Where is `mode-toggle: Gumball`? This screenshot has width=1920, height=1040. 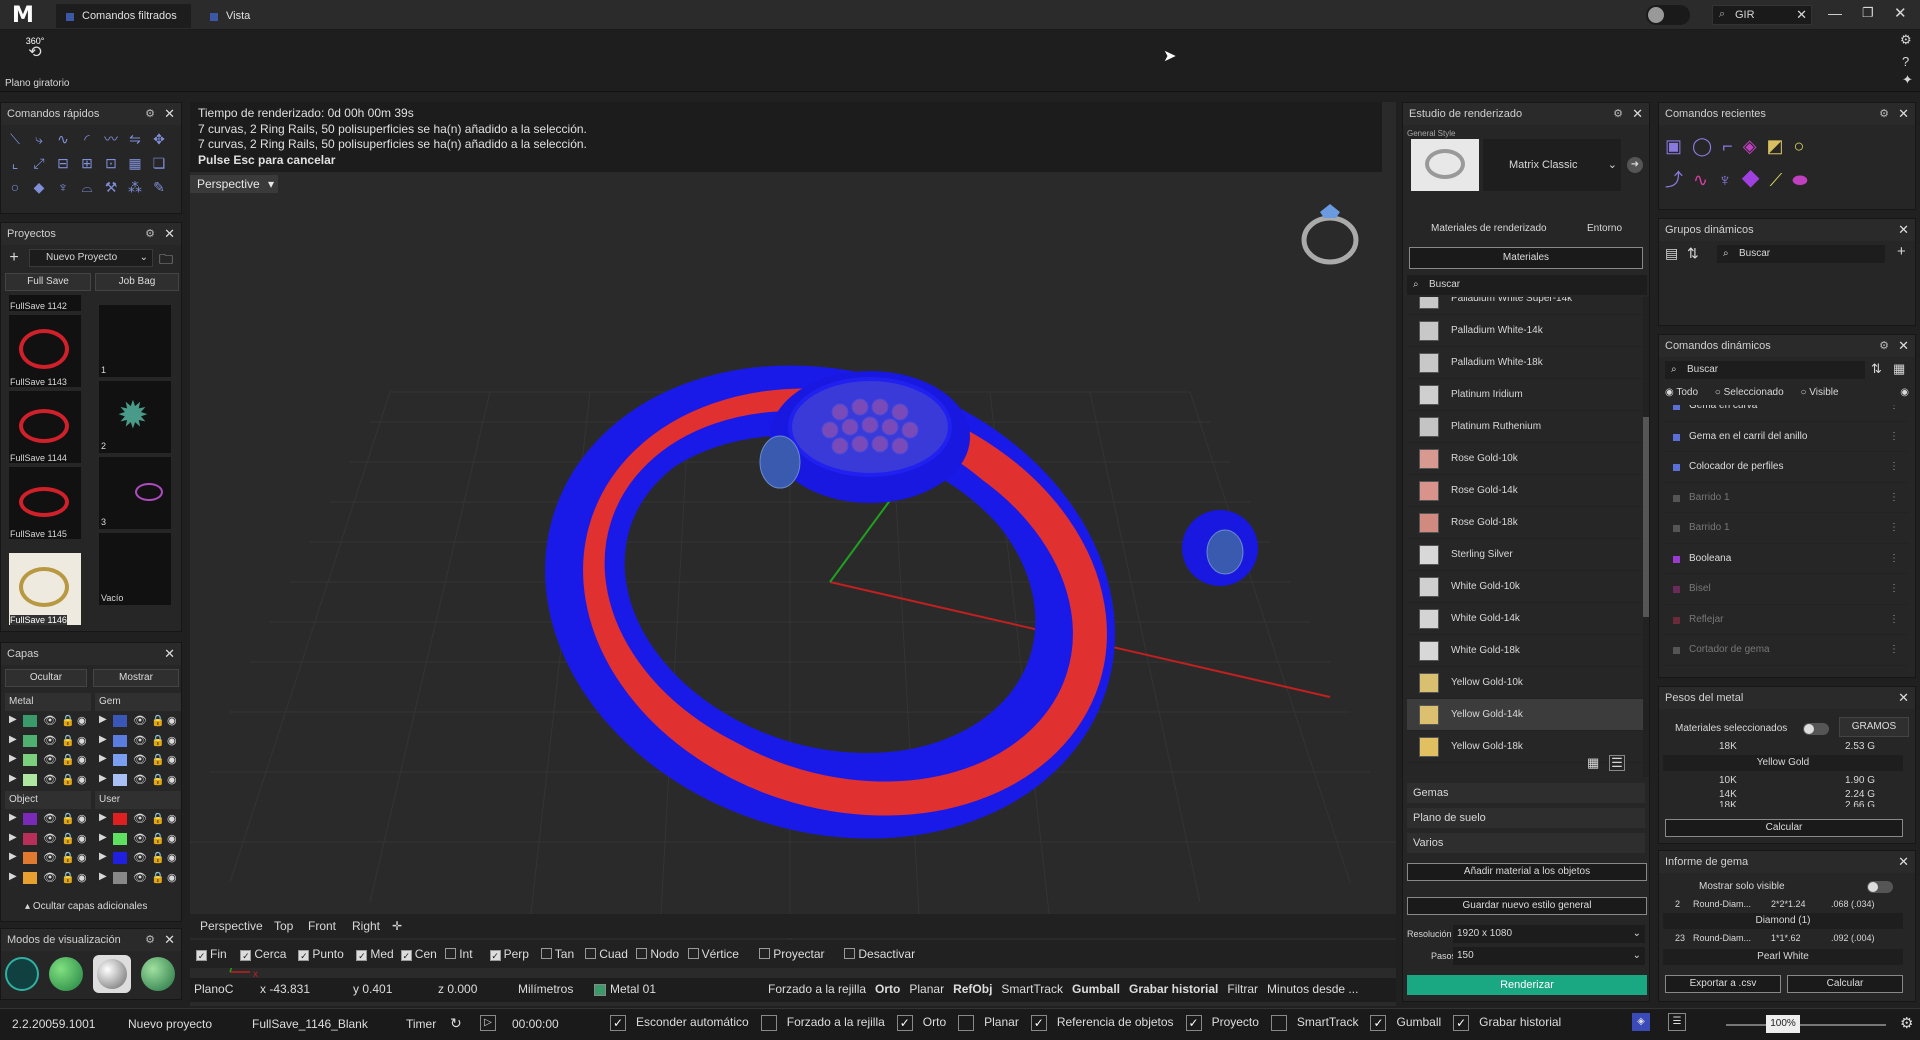
mode-toggle: Gumball is located at coordinates (1096, 989).